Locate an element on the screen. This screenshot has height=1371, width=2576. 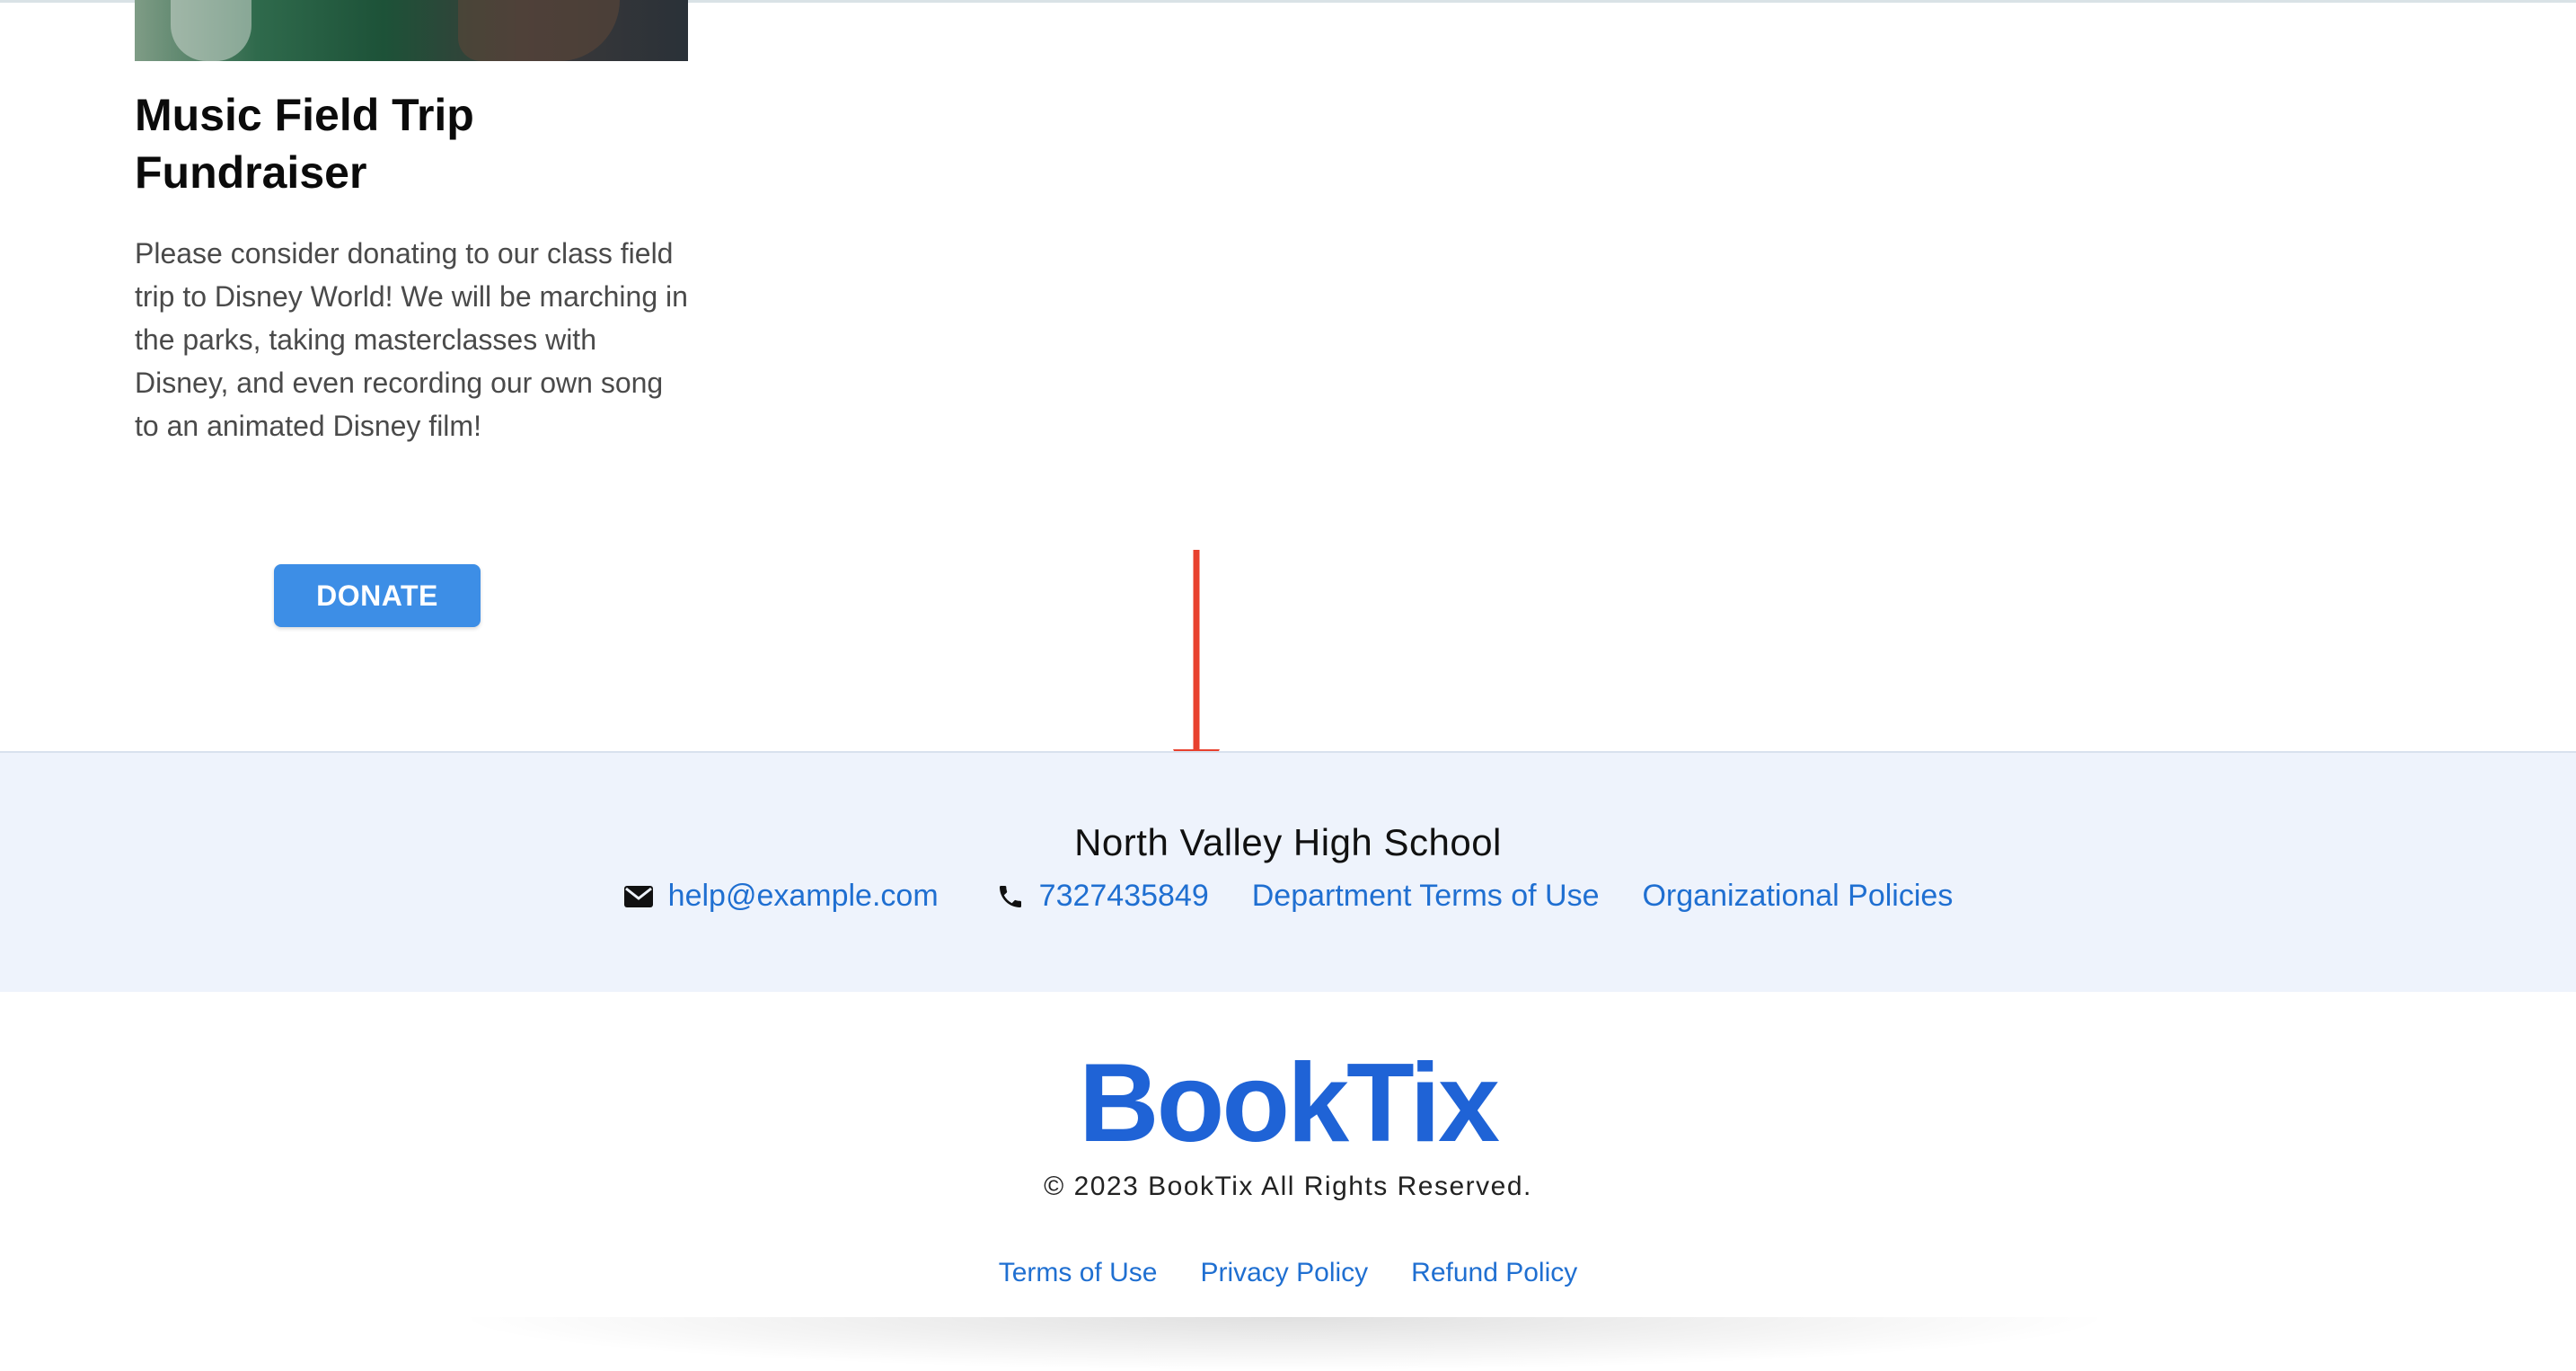
privacy-policy-link: Privacy Policy is located at coordinates (1284, 1273).